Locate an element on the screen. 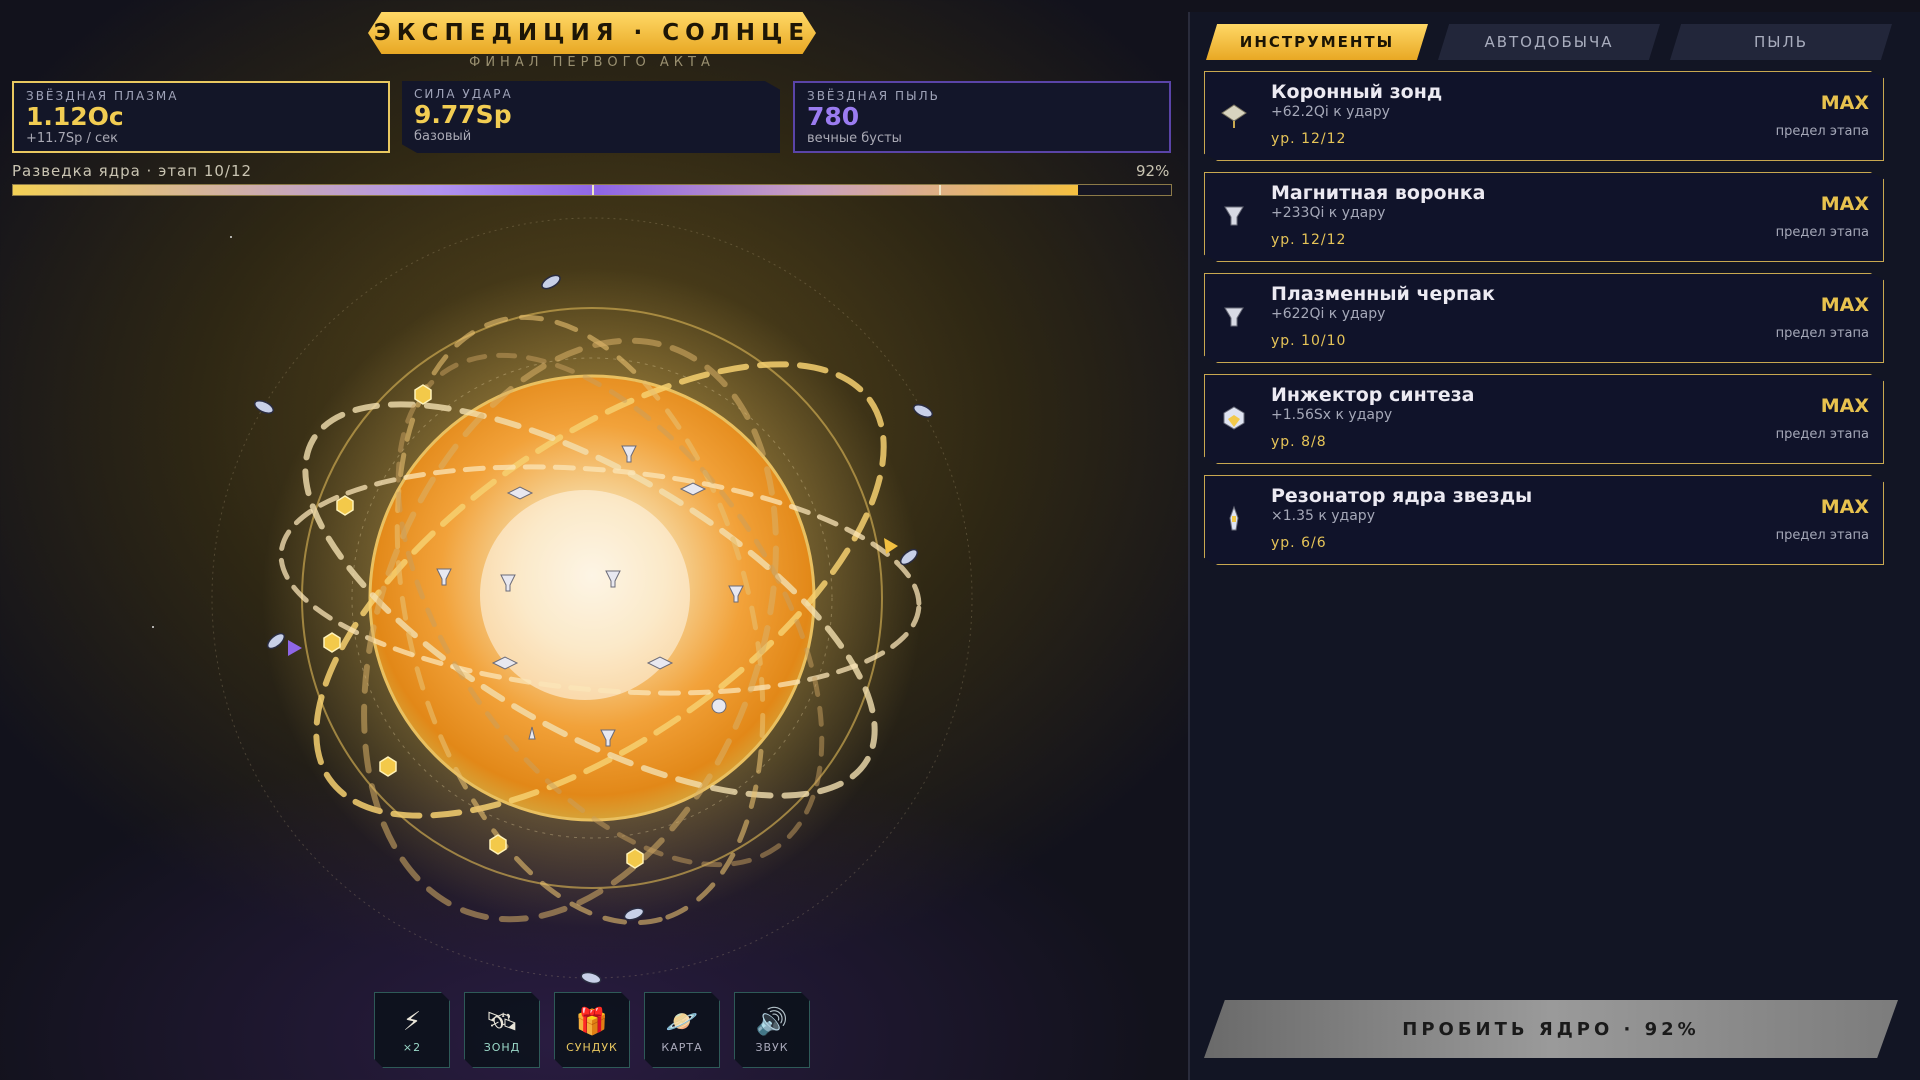 The image size is (1920, 1080). stat-force-value: 9.77Sp is located at coordinates (463, 114).